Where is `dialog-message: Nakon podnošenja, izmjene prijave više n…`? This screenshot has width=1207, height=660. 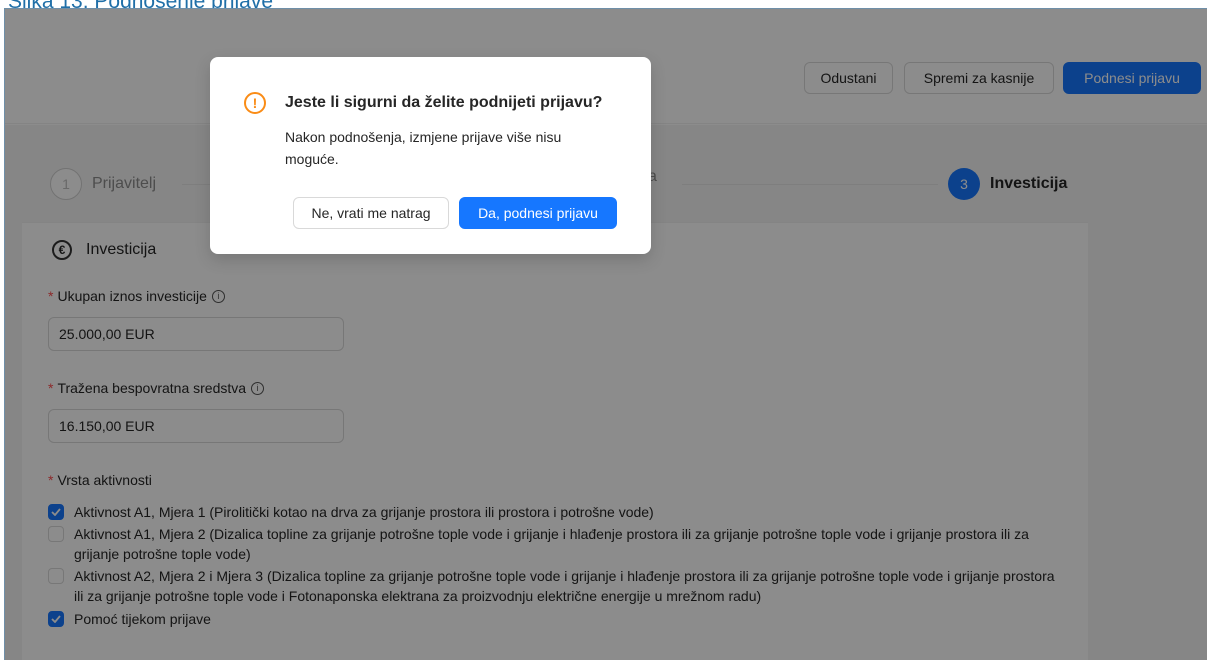
dialog-message: Nakon podnošenja, izmjene prijave više n… is located at coordinates (423, 148).